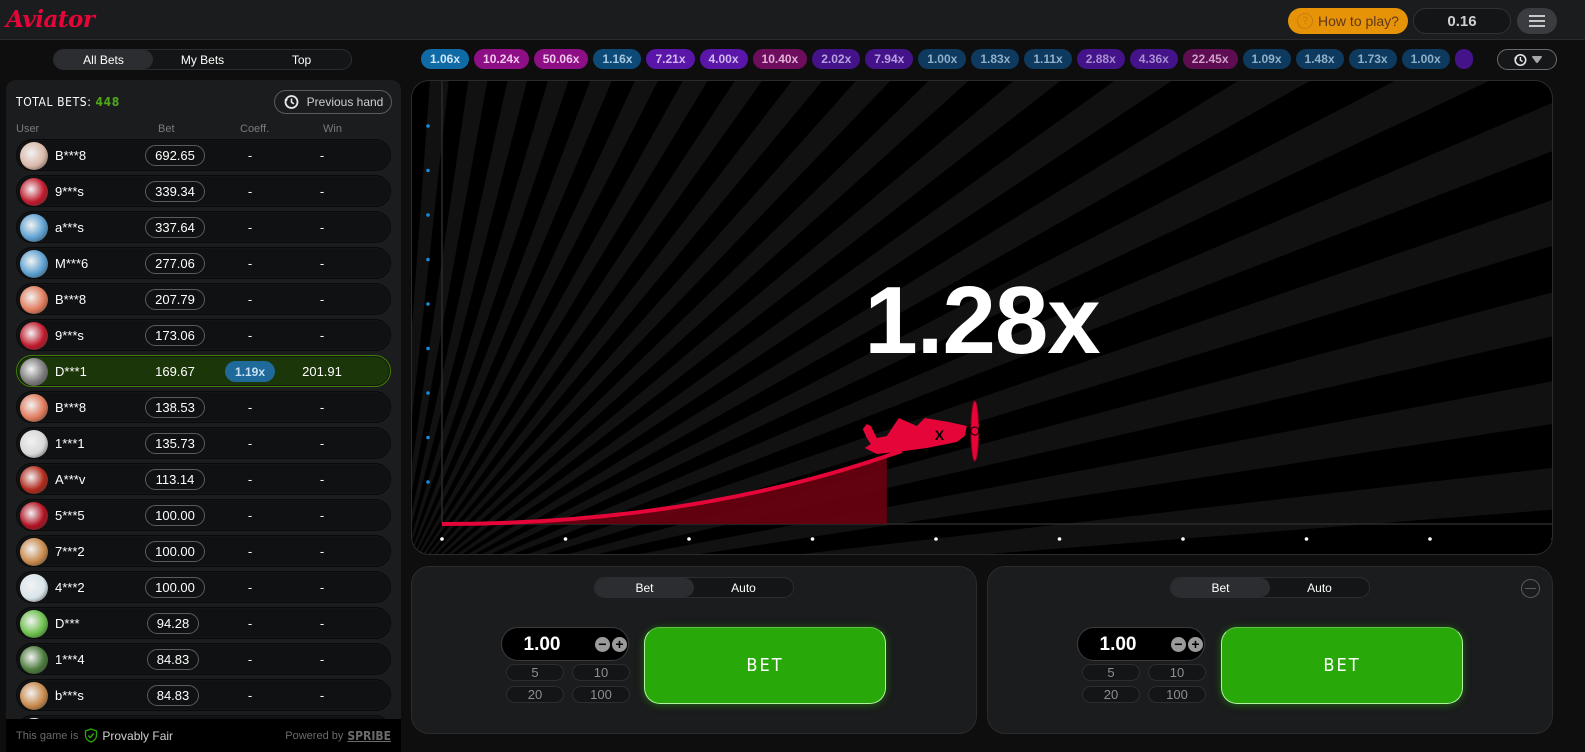 The width and height of the screenshot is (1585, 752). What do you see at coordinates (203, 335) in the screenshot?
I see `bet-row: 9***s 173.06 - -` at bounding box center [203, 335].